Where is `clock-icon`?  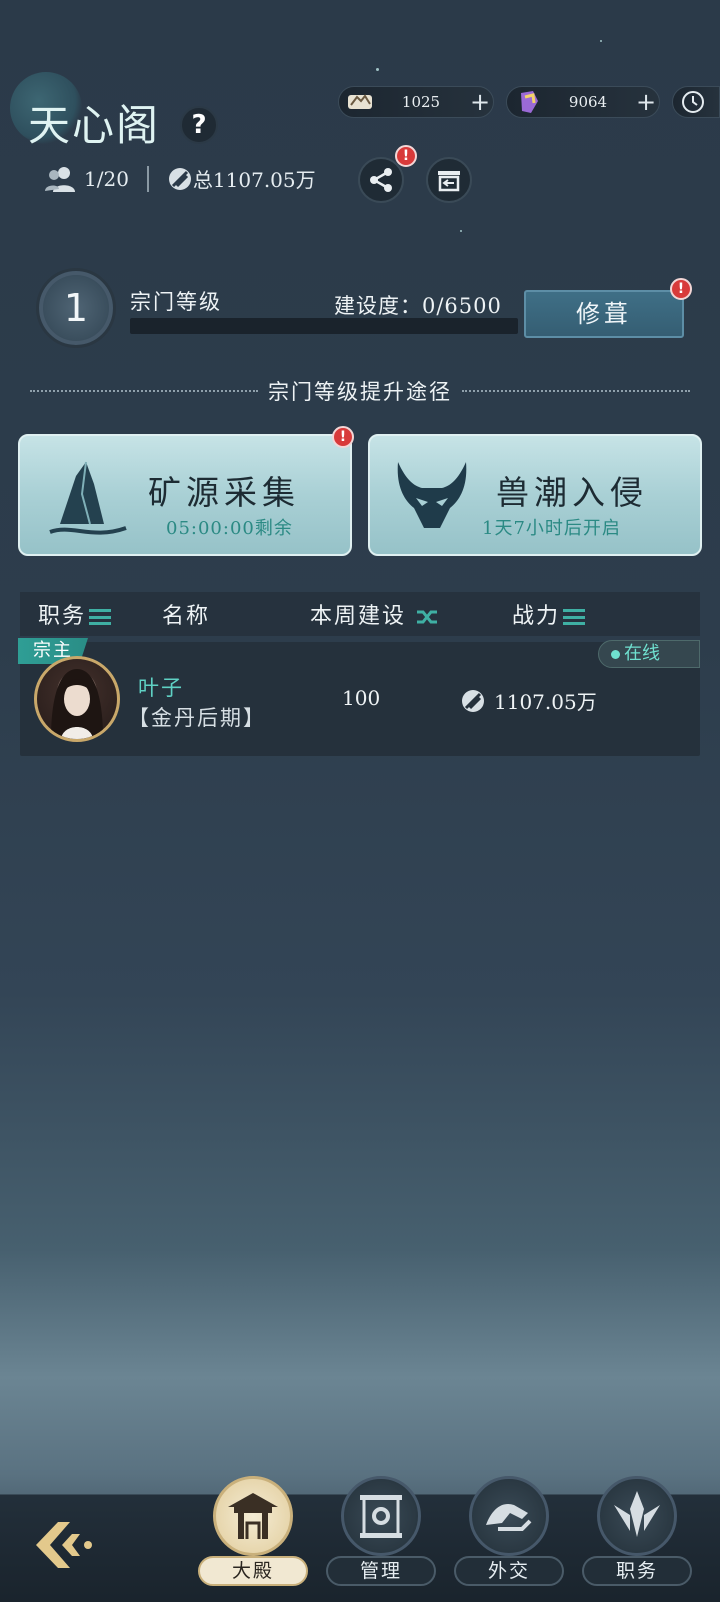
clock-icon is located at coordinates (693, 102).